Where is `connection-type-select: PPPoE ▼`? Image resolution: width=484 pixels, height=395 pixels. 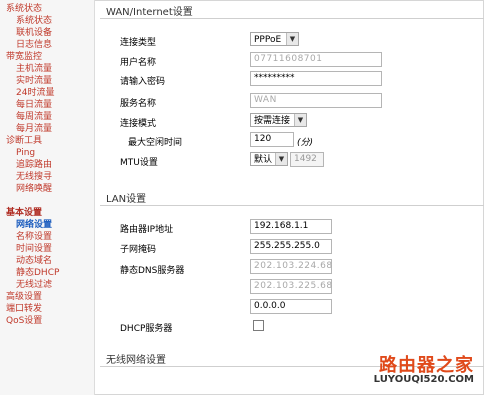 connection-type-select: PPPoE ▼ is located at coordinates (274, 39).